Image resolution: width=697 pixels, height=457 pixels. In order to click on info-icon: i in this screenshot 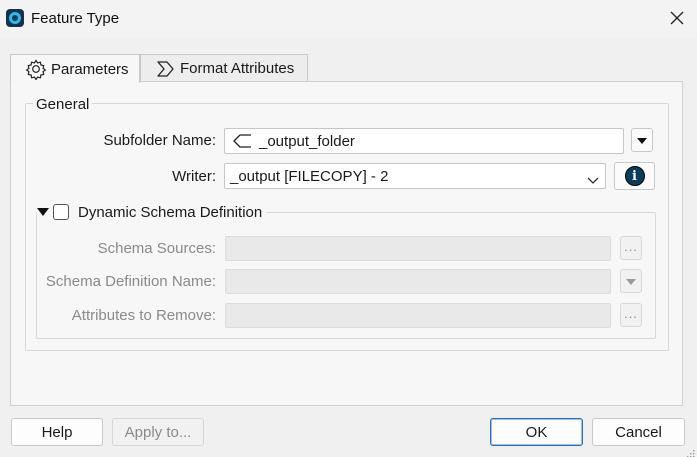, I will do `click(634, 176)`.